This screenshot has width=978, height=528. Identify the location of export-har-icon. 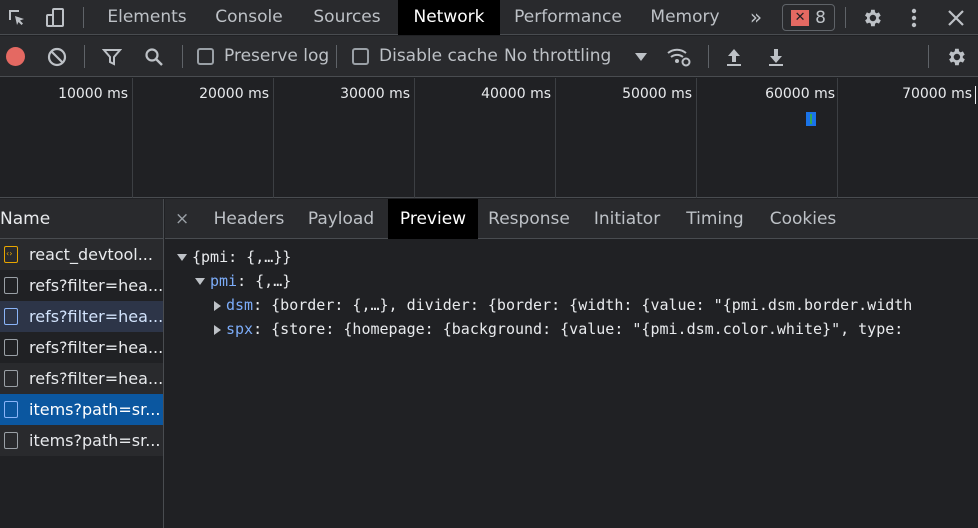
(776, 56).